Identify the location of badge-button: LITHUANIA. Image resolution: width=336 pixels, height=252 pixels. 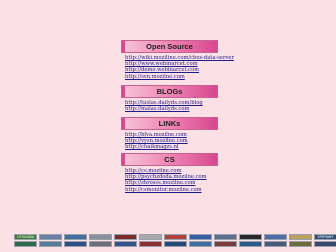
(25, 237).